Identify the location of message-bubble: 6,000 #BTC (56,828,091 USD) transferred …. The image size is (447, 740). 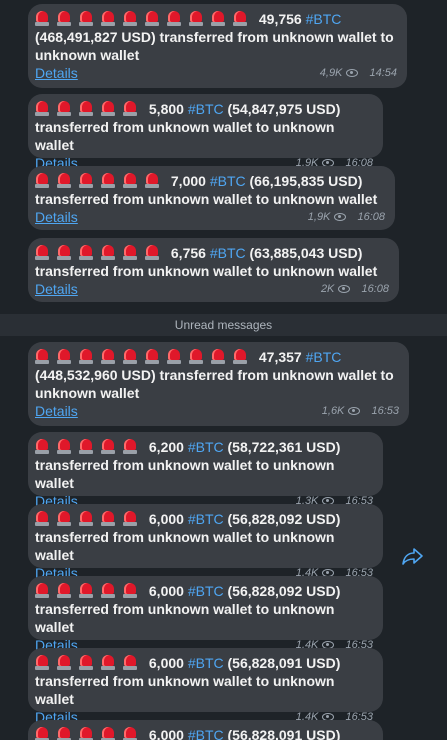
(205, 686).